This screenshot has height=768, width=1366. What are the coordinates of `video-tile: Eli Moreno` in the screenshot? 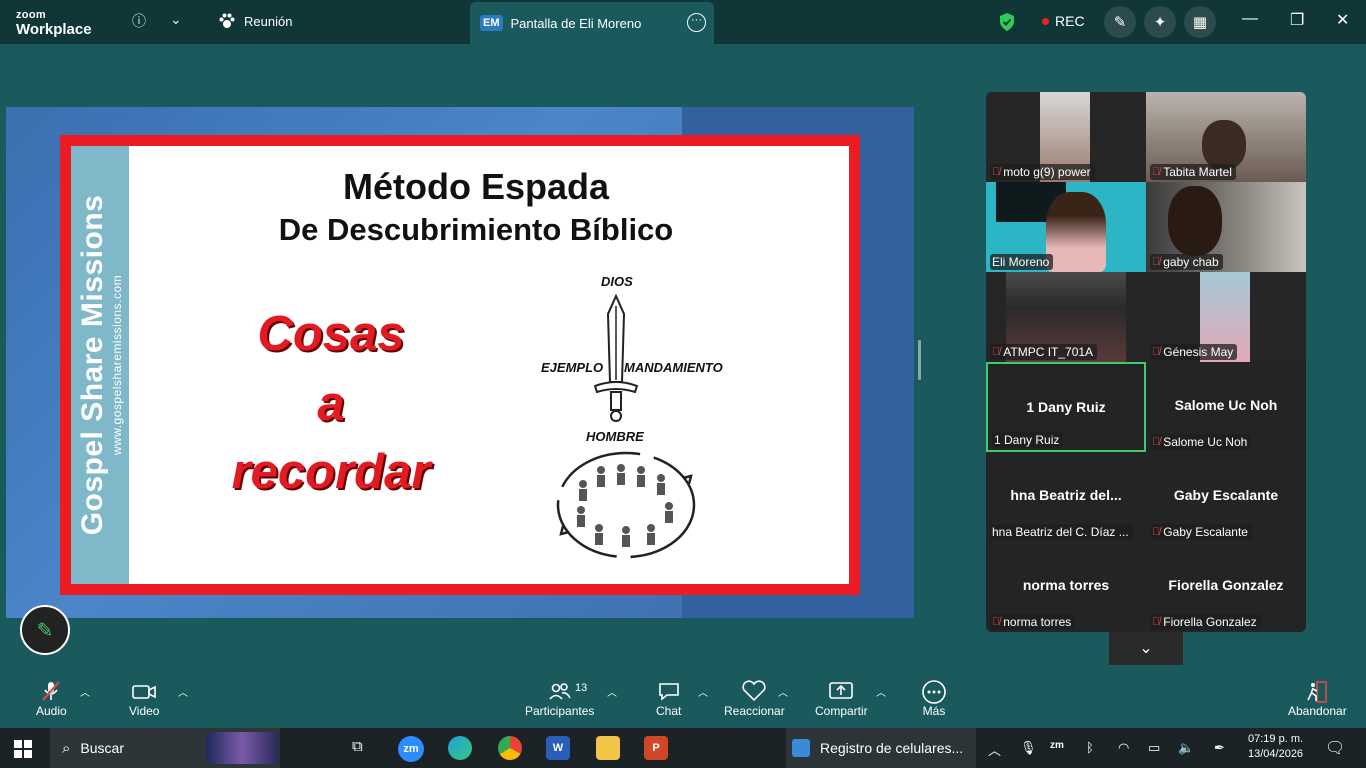 It's located at (1066, 227).